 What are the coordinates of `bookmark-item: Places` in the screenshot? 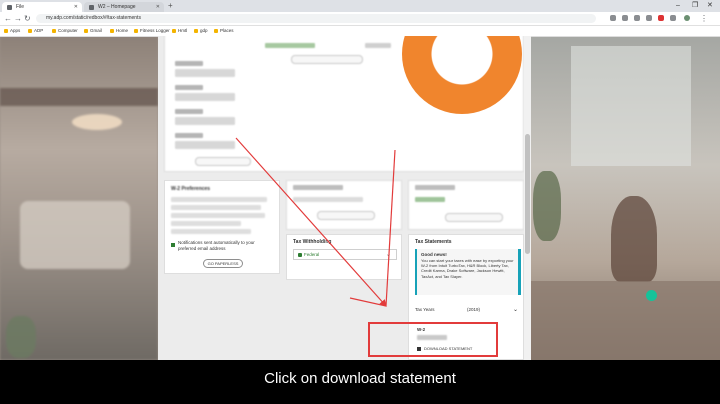 It's located at (224, 31).